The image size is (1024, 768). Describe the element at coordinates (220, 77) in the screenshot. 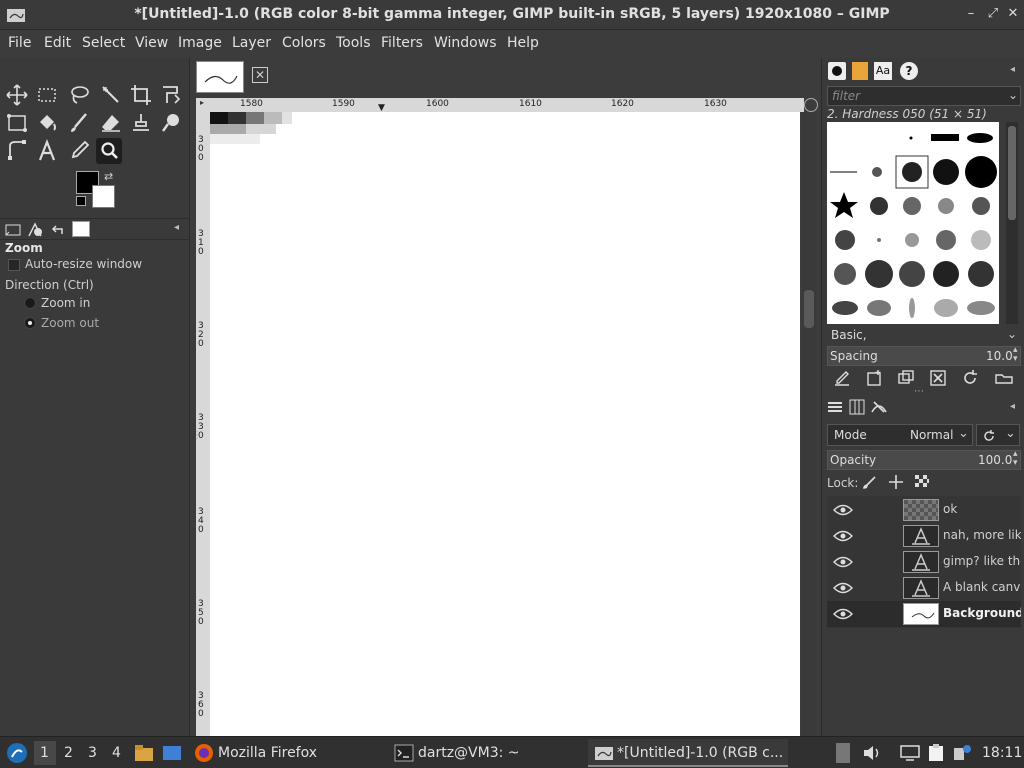

I see `image-tab-thumbnail` at that location.